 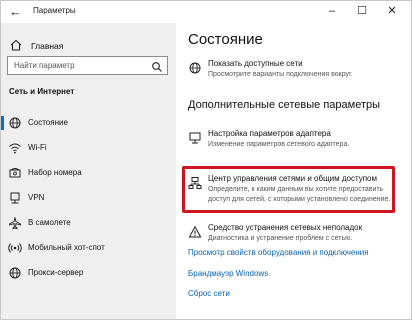 What do you see at coordinates (279, 144) in the screenshot?
I see `adapter-desc: Изменение параметров сетевого адаптера.` at bounding box center [279, 144].